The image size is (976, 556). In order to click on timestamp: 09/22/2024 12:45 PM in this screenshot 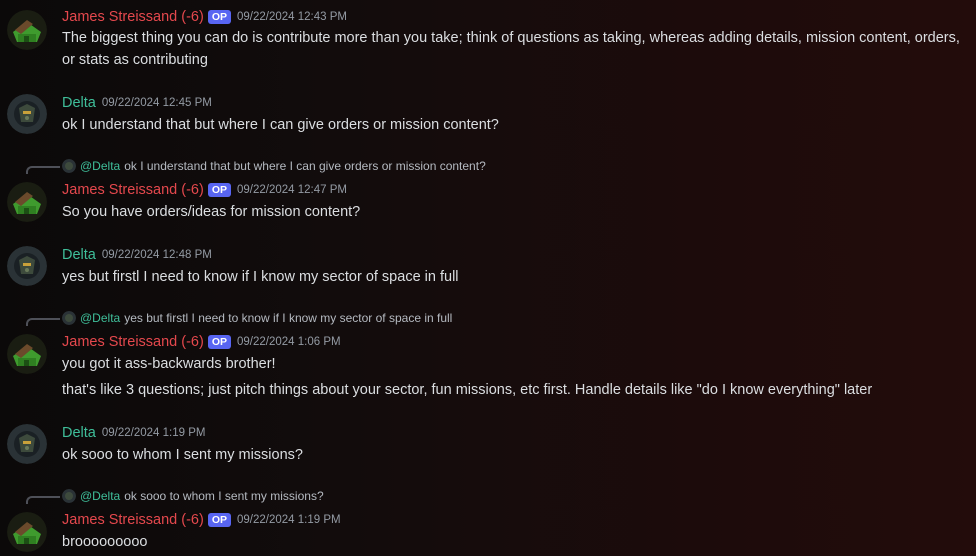, I will do `click(157, 103)`.